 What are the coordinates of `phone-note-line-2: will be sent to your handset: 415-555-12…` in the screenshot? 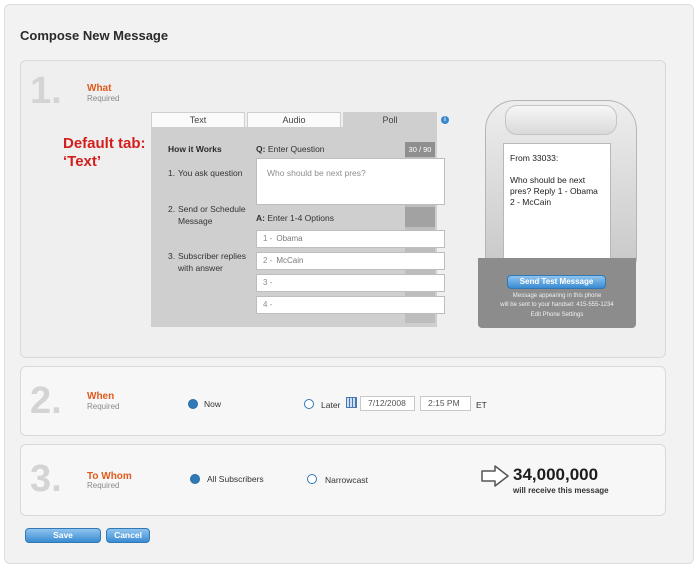 It's located at (557, 305).